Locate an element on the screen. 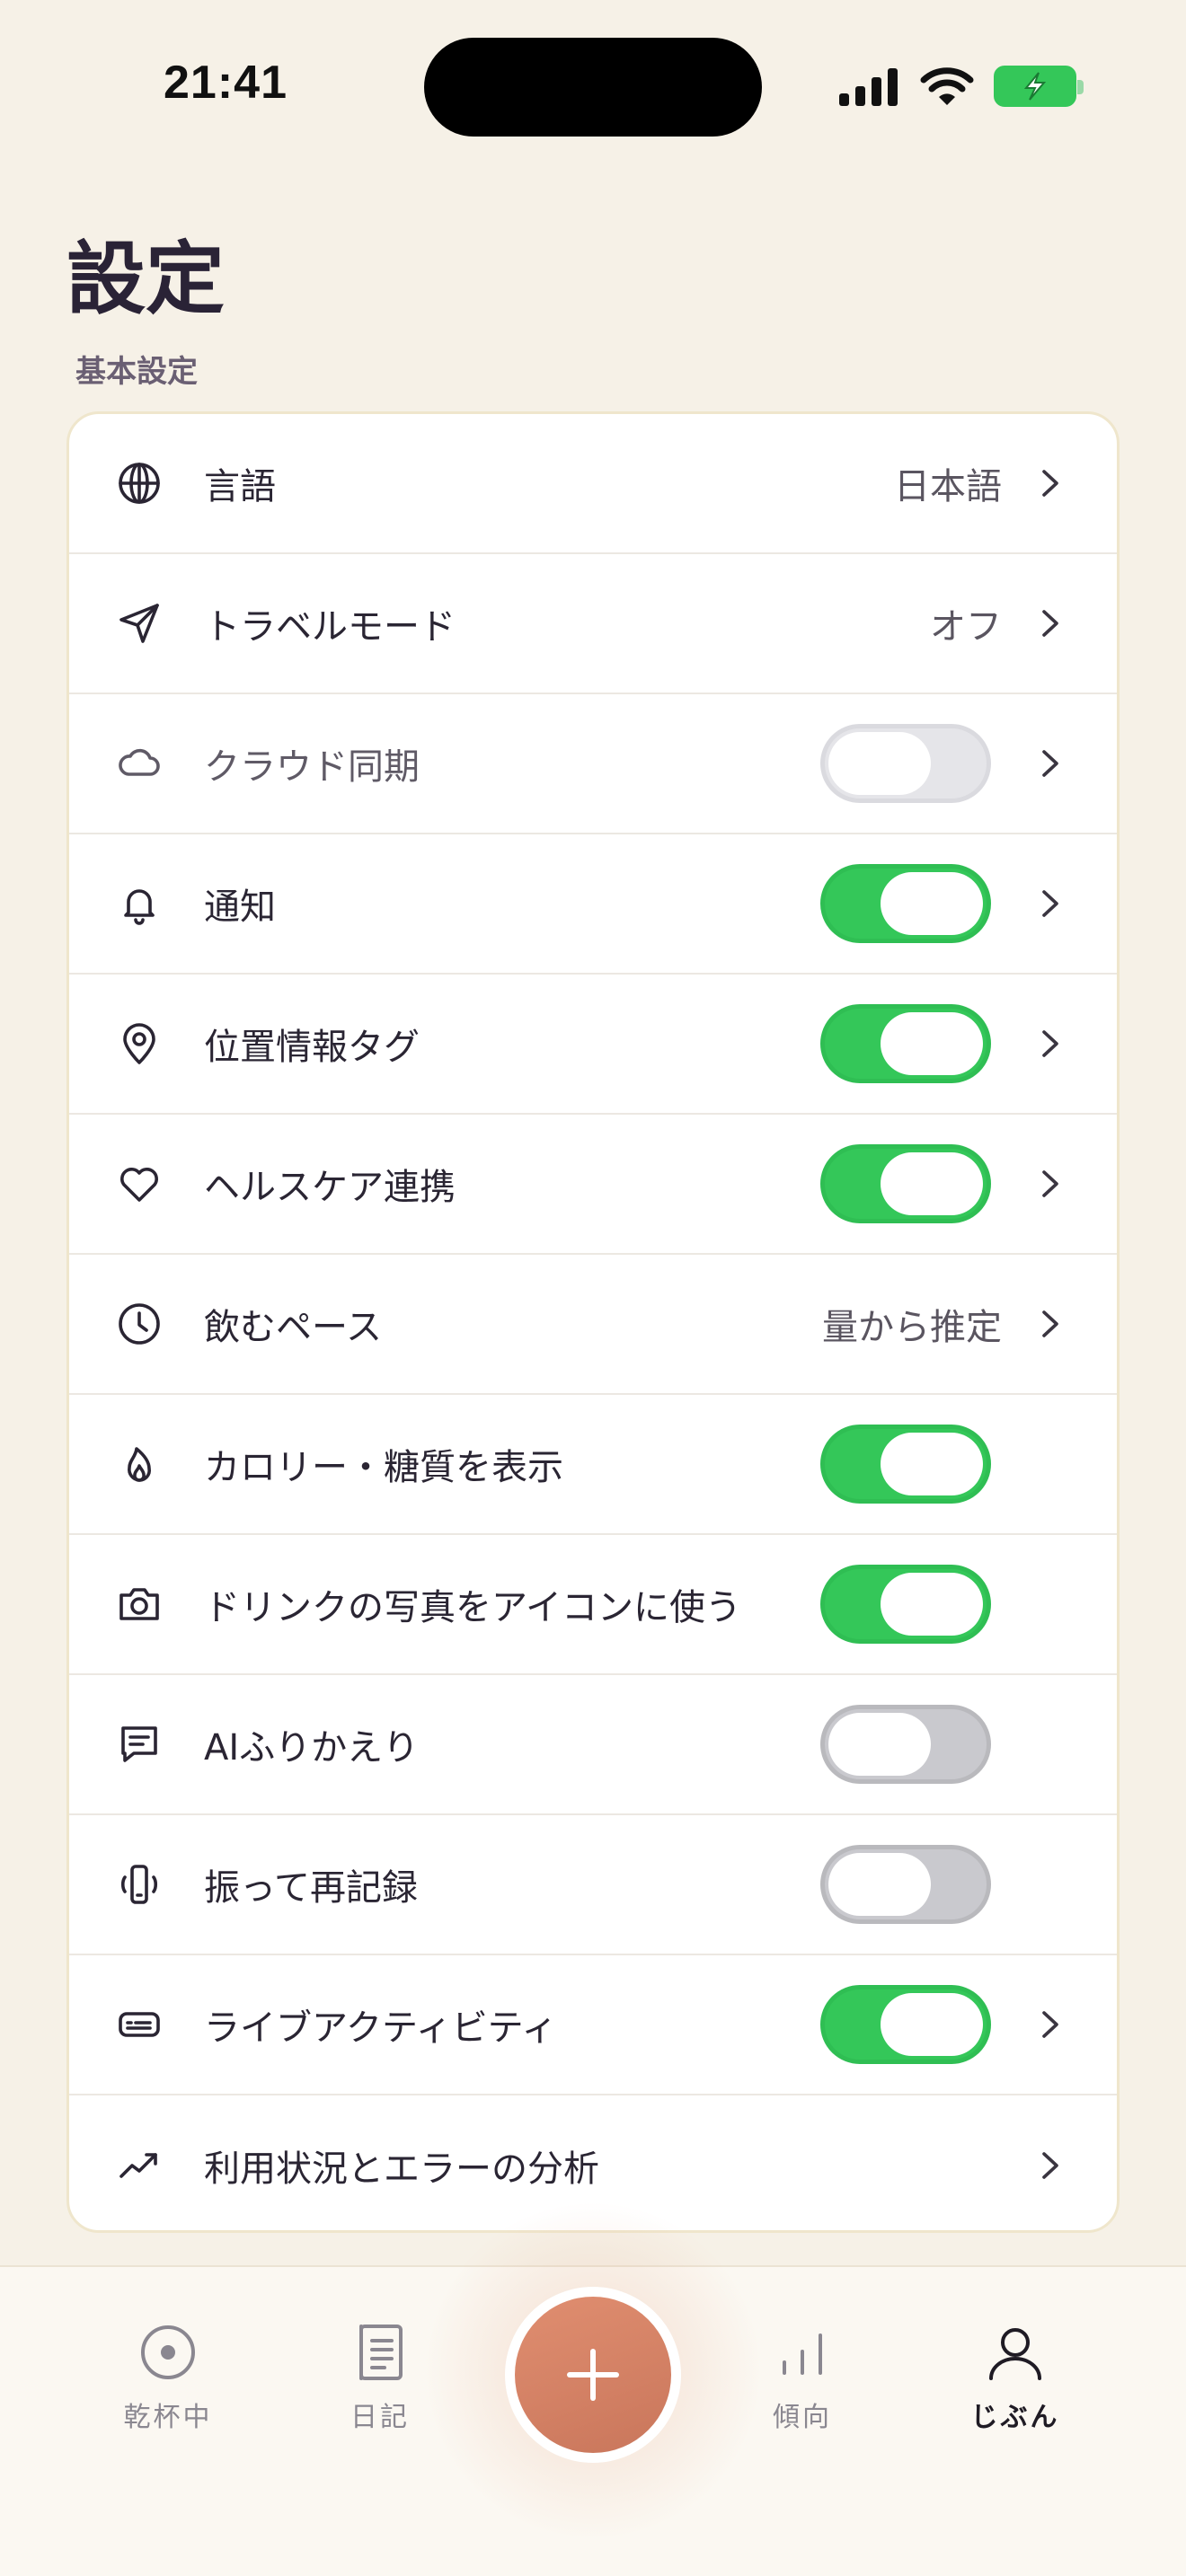 The height and width of the screenshot is (2576, 1186). setting-label: AIふりかえり is located at coordinates (312, 1748).